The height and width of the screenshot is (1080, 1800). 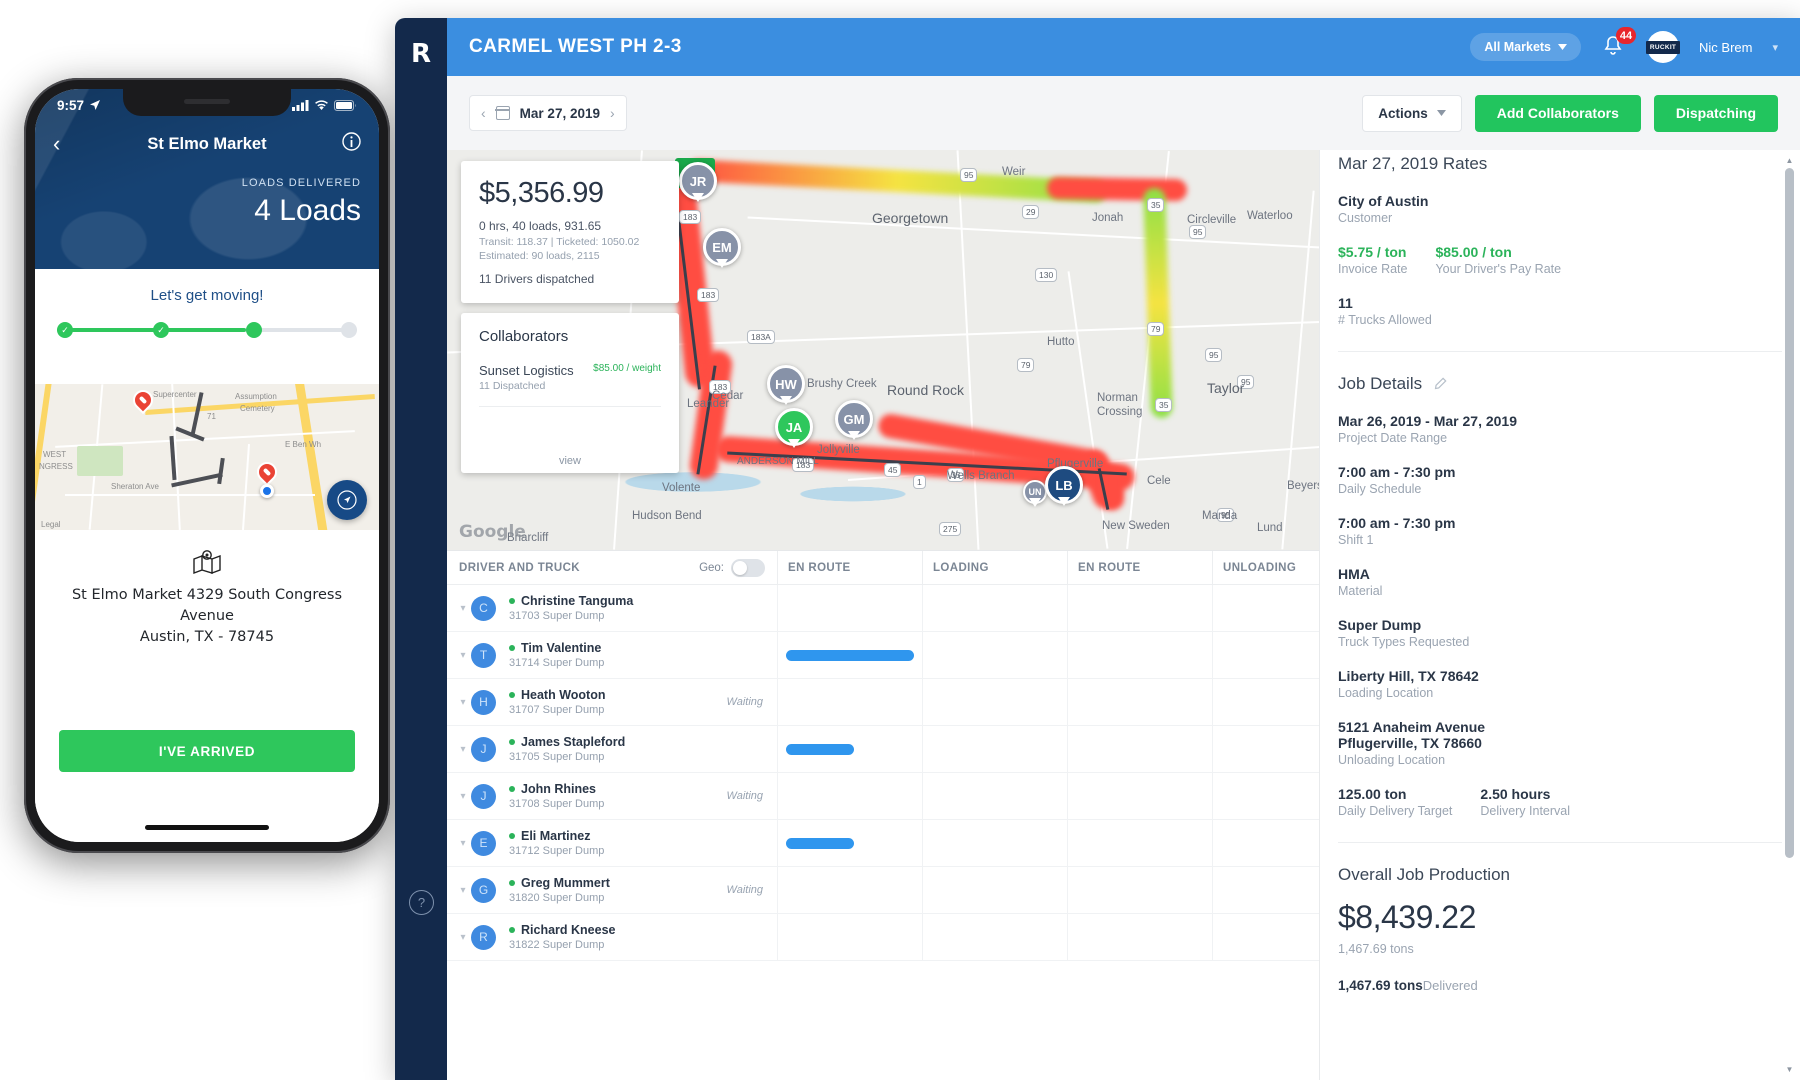 I want to click on ive-arrived-button: I'VE ARRIVED, so click(x=207, y=751).